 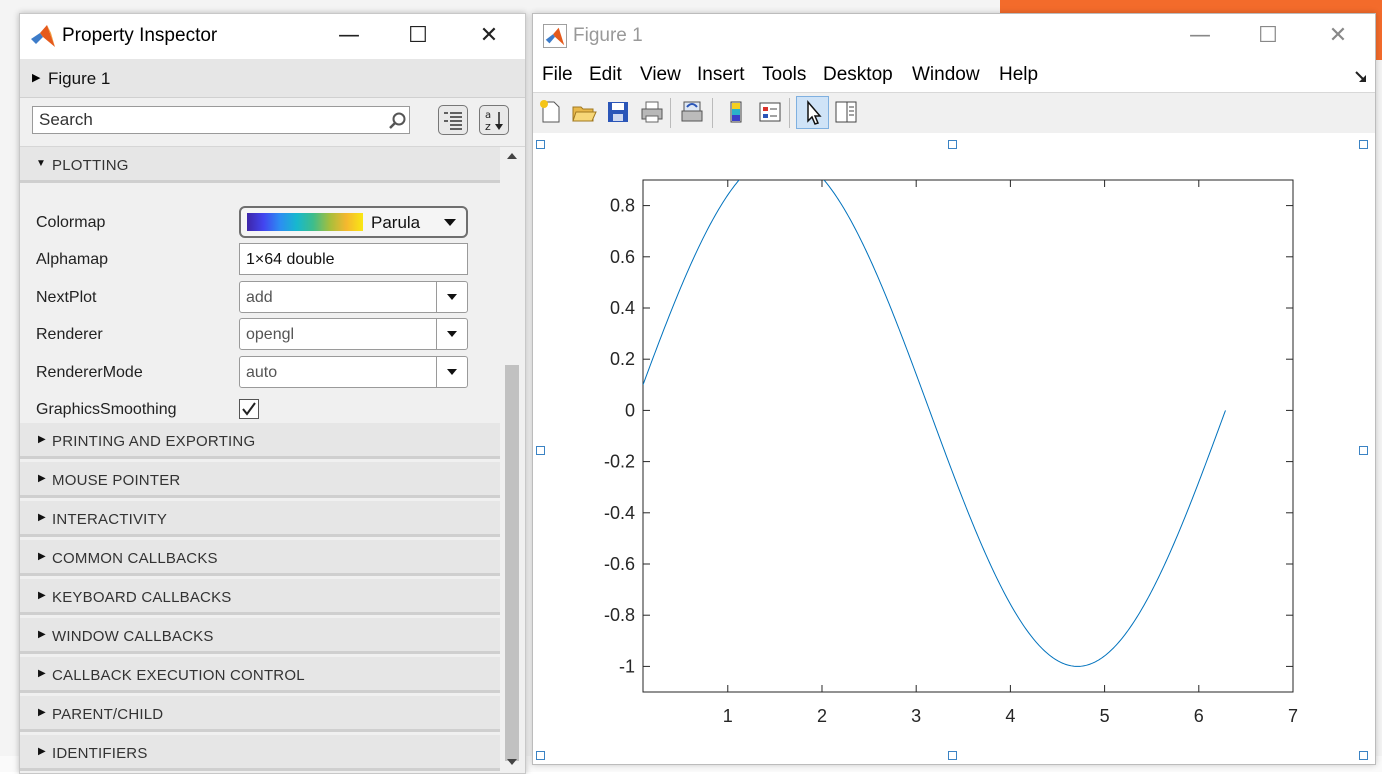 What do you see at coordinates (1010, 716) in the screenshot?
I see `x-tick-label: 4` at bounding box center [1010, 716].